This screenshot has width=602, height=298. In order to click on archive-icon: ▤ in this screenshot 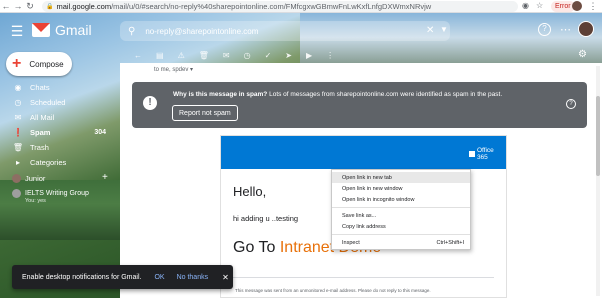, I will do `click(160, 55)`.